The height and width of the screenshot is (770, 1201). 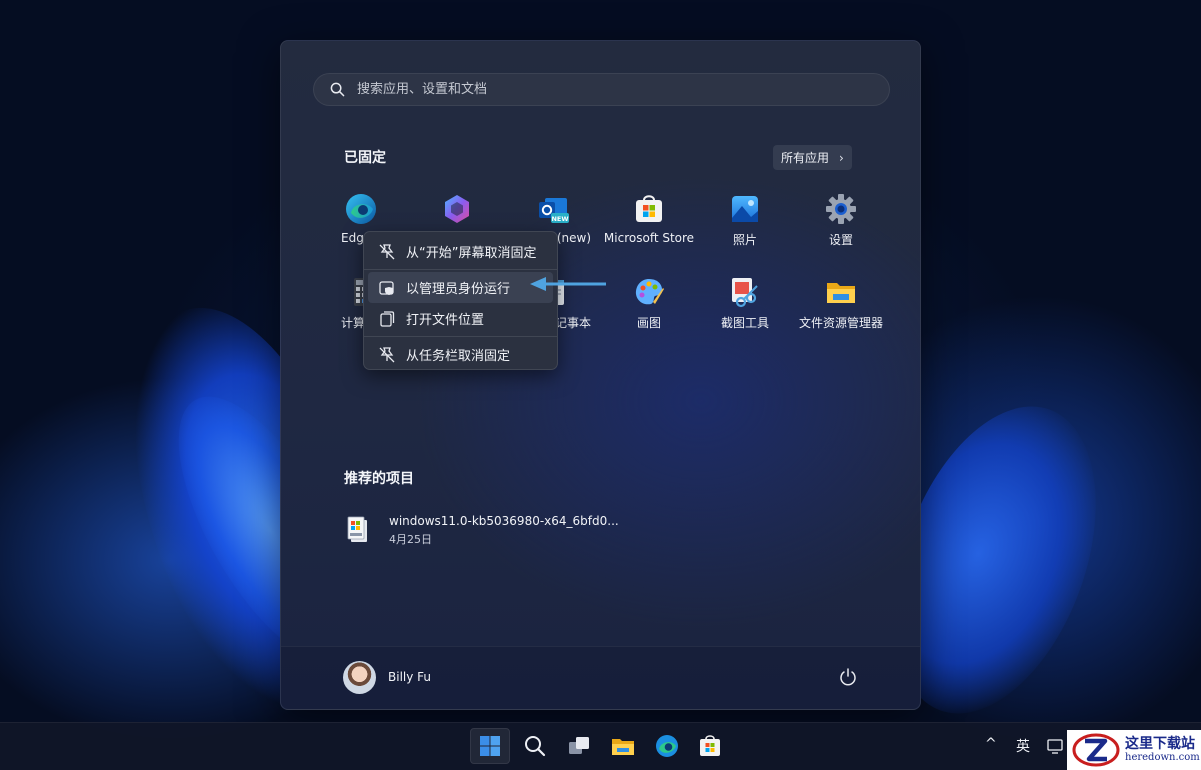 I want to click on watermark-en: heredown.com, so click(x=1162, y=758).